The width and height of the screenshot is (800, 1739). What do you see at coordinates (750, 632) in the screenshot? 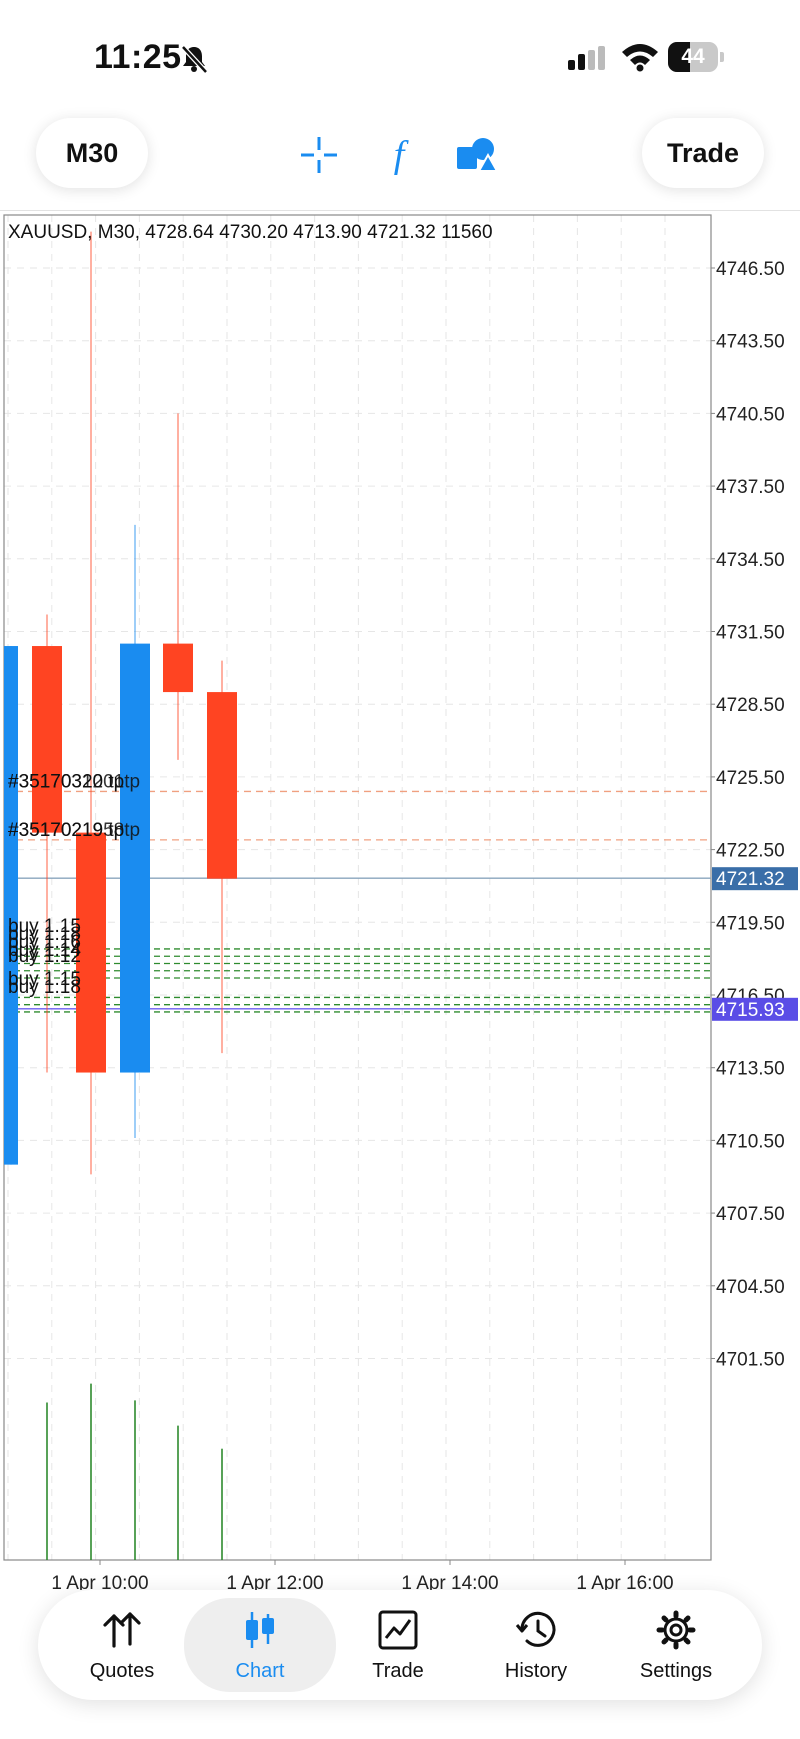
I see `price-tick-label: 4731.50` at bounding box center [750, 632].